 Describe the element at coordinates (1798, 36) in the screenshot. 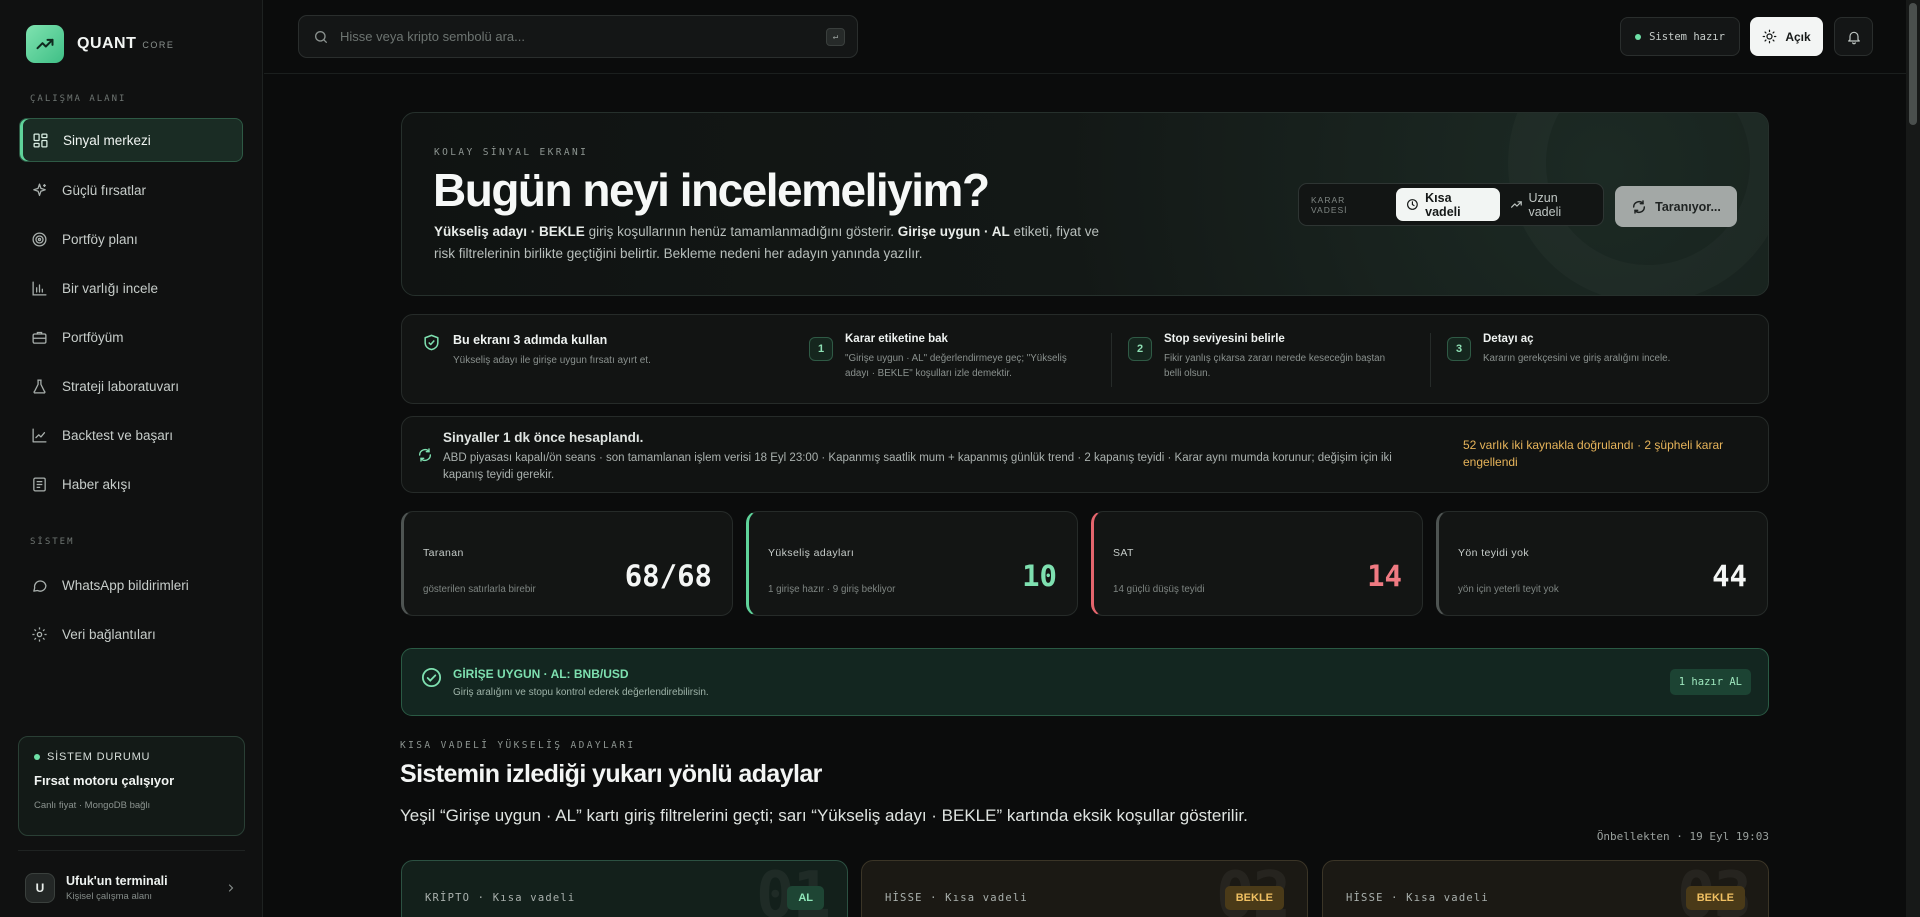

I see `theme-label: Açık` at that location.